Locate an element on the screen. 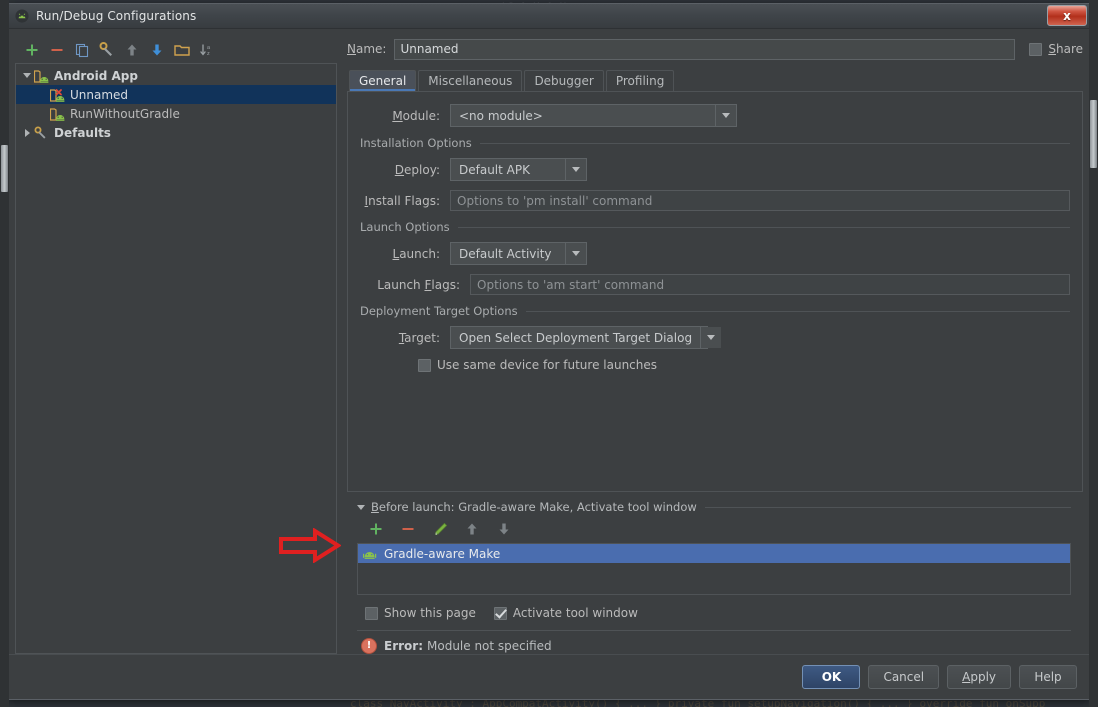 The width and height of the screenshot is (1098, 707). activate-tool-window-checkbox: Activate tool window is located at coordinates (565, 613).